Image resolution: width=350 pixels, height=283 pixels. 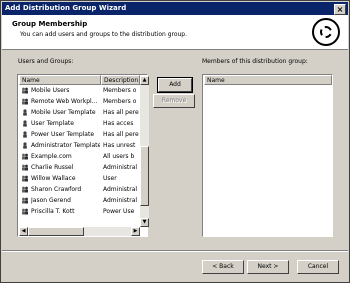 I want to click on list-item-description: All users b, so click(x=119, y=156).